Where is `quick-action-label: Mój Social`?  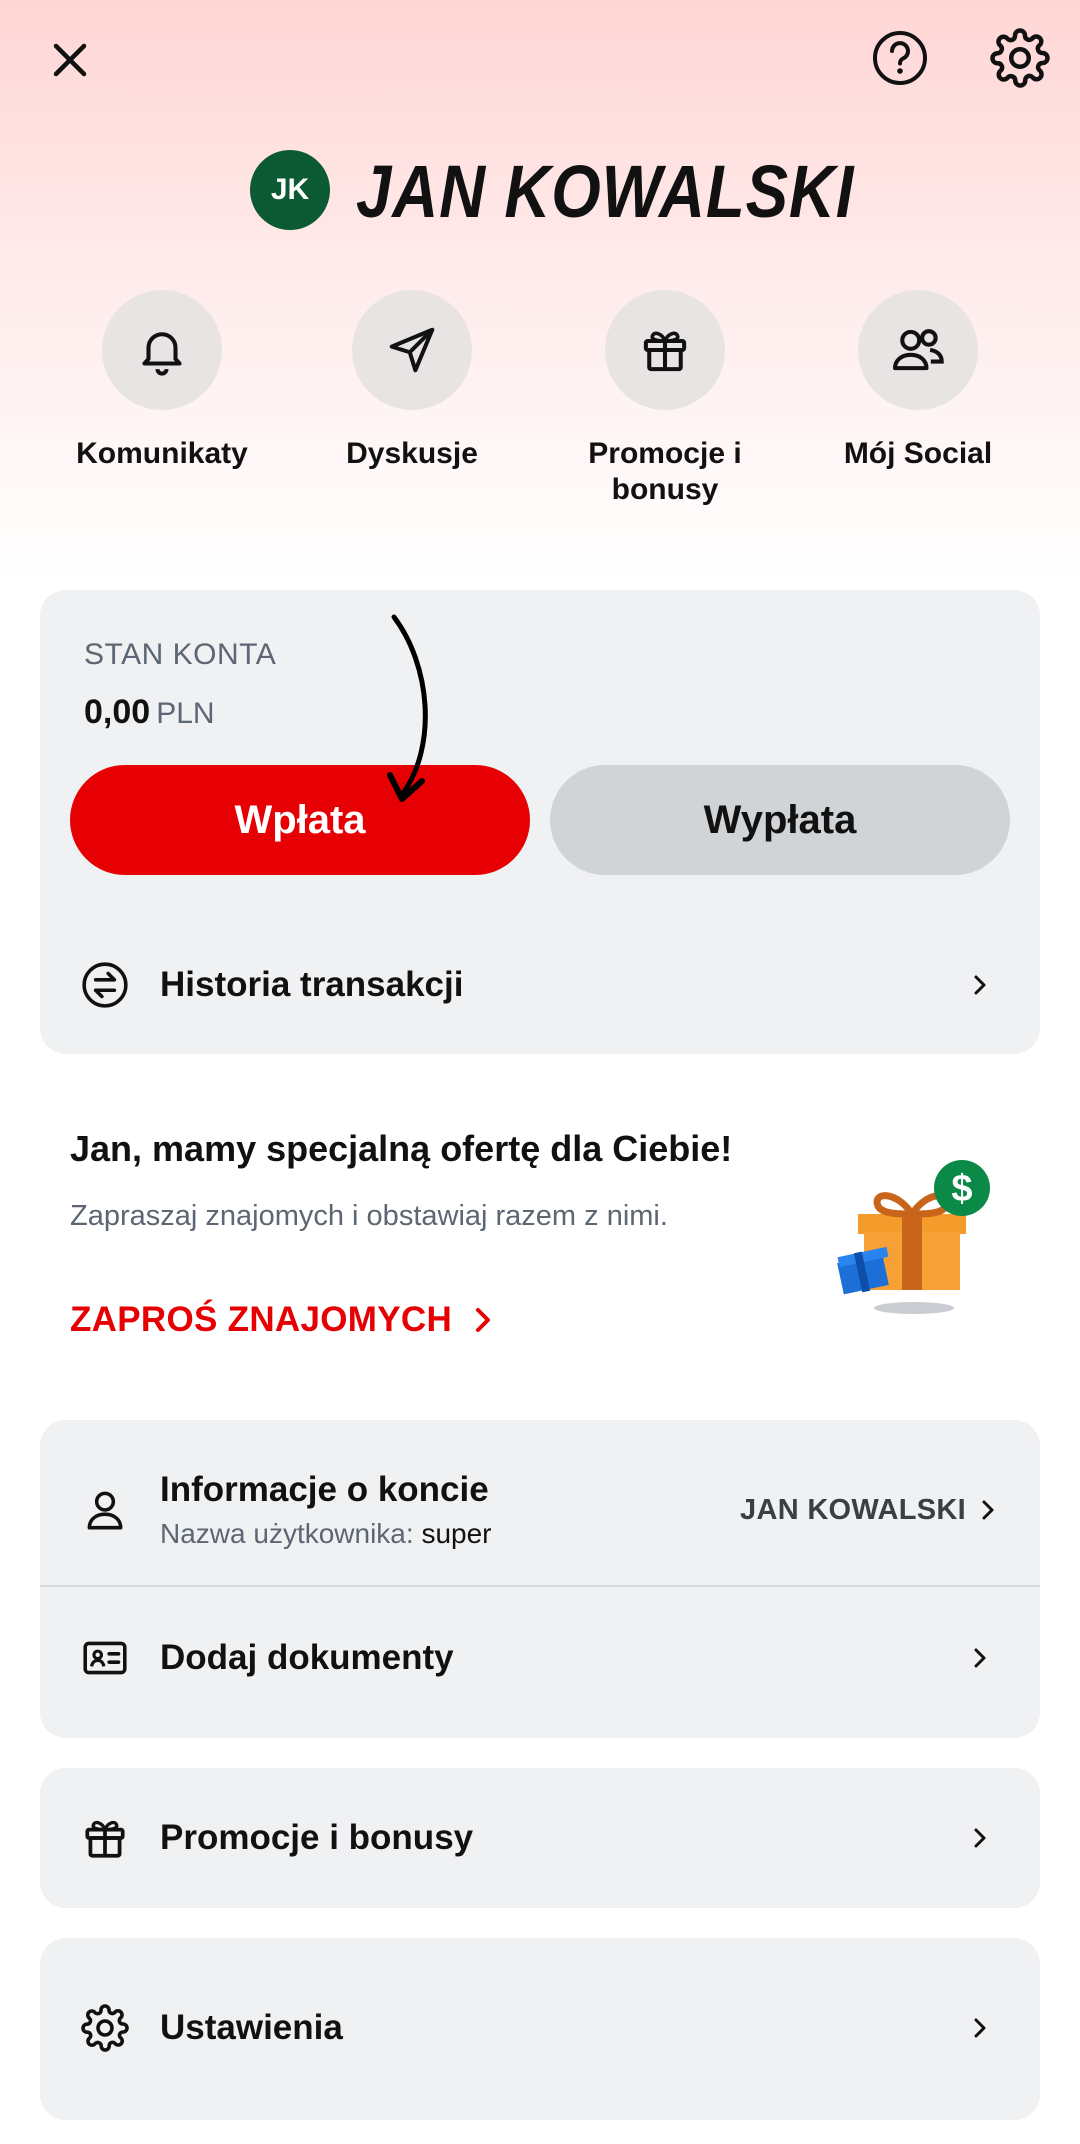 quick-action-label: Mój Social is located at coordinates (918, 453).